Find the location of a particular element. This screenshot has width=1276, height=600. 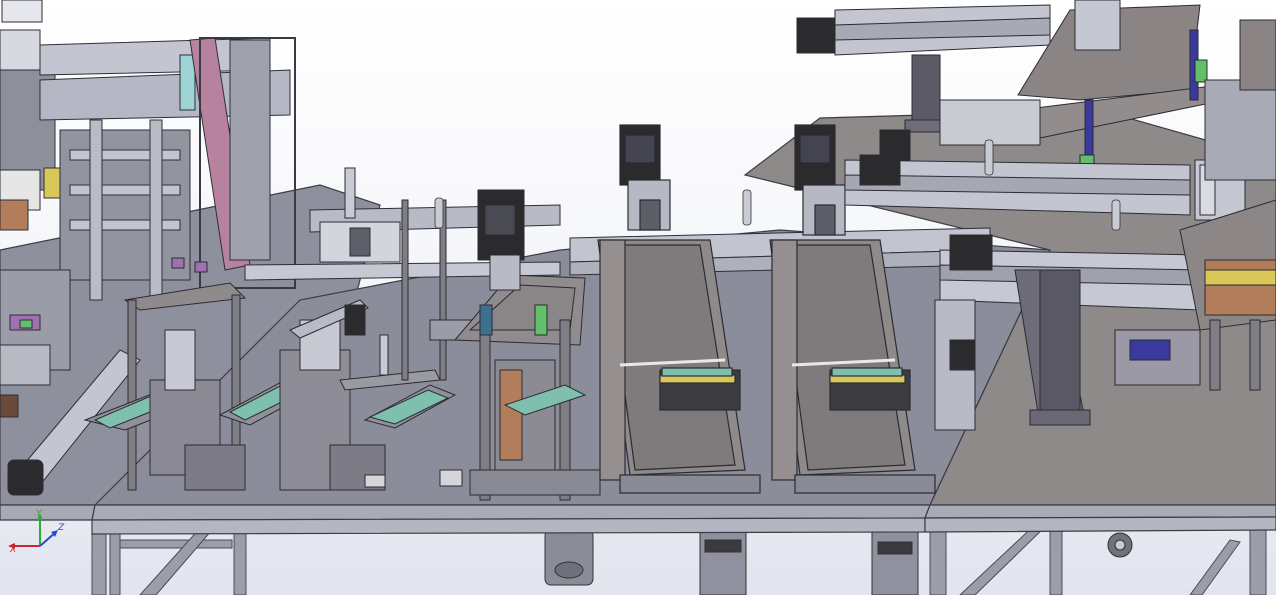

triad-x-label: X is located at coordinates (13, 550).